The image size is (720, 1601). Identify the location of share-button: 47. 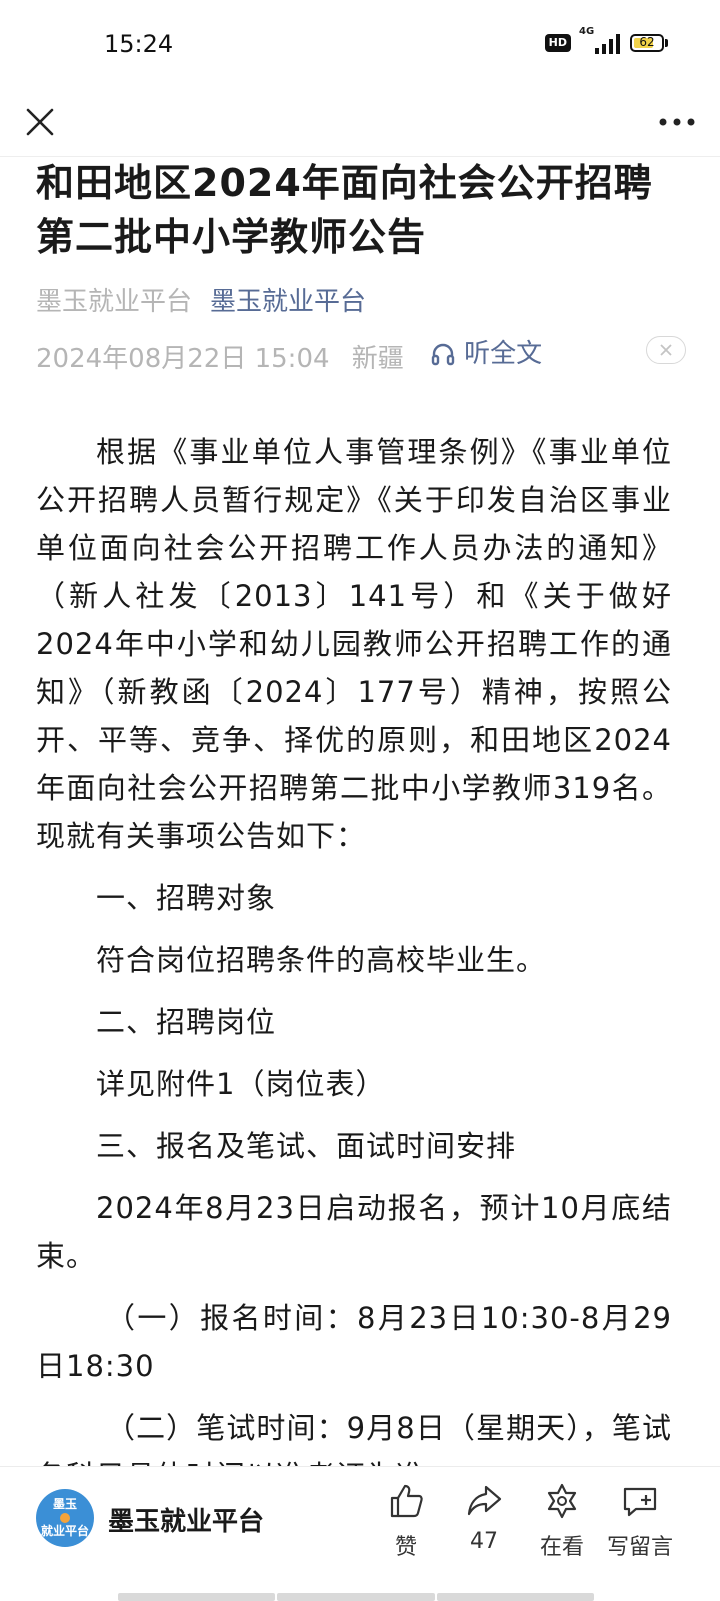
(484, 1517).